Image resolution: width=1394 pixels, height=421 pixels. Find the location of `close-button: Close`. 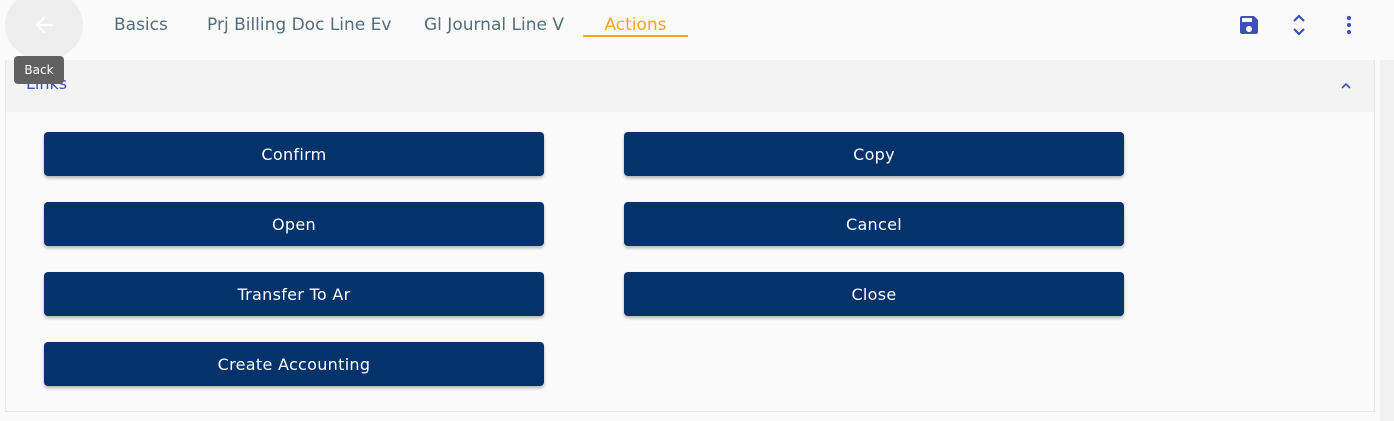

close-button: Close is located at coordinates (874, 294).